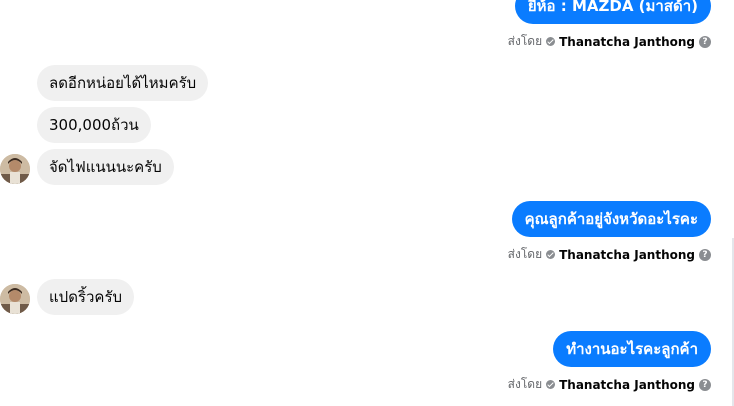 Image resolution: width=734 pixels, height=406 pixels. I want to click on incoming-message-discount: ลดอีกหน่อยได้ไหมครับ, so click(123, 83).